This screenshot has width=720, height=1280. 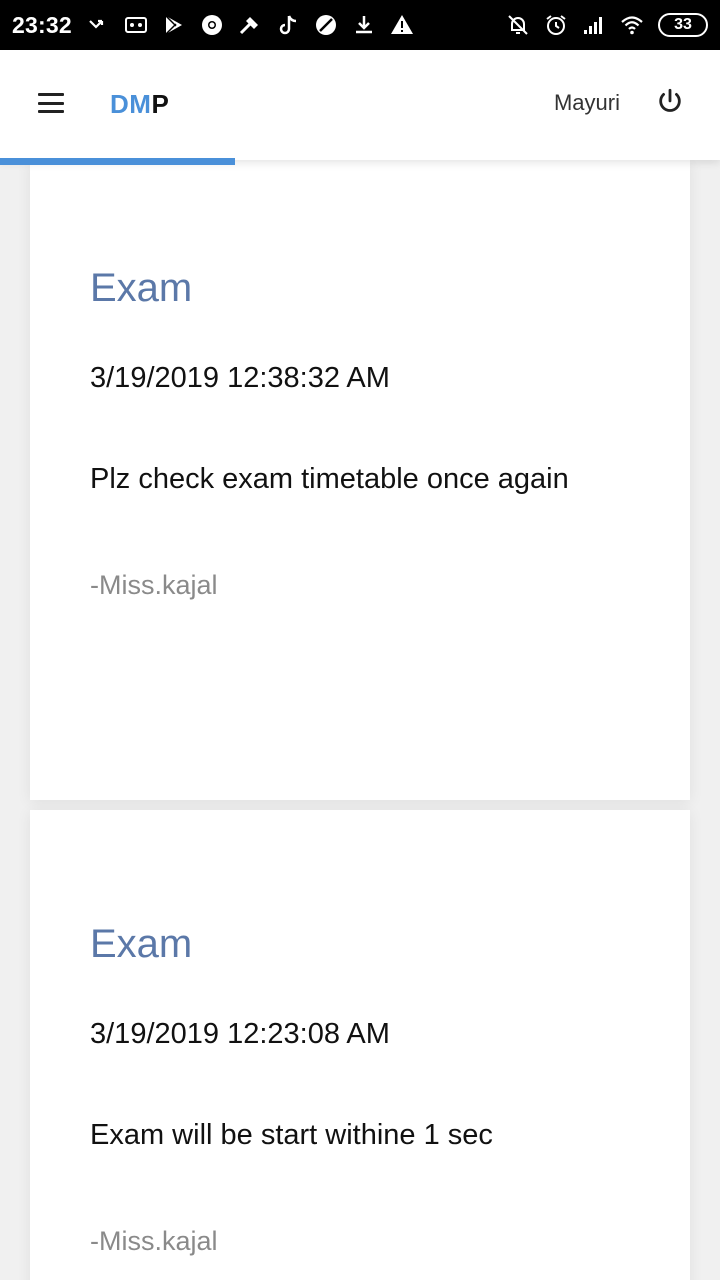 What do you see at coordinates (288, 25) in the screenshot?
I see `tiktok-icon` at bounding box center [288, 25].